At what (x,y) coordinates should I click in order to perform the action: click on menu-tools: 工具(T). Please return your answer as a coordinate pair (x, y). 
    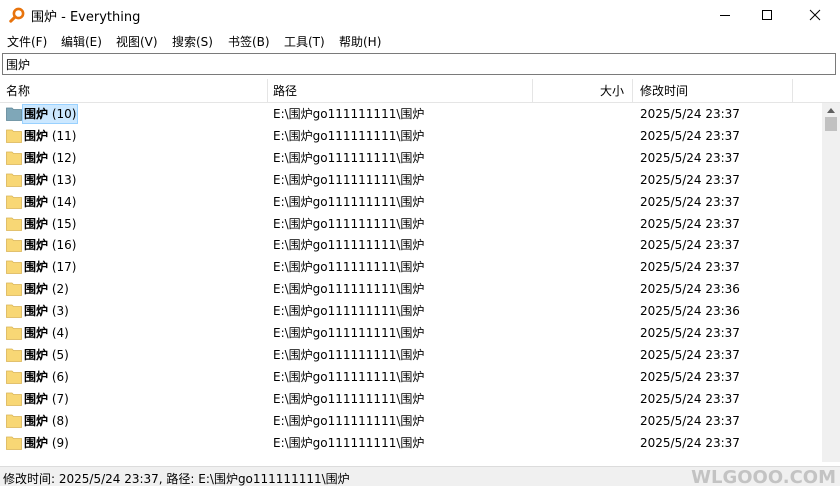
    Looking at the image, I should click on (304, 41).